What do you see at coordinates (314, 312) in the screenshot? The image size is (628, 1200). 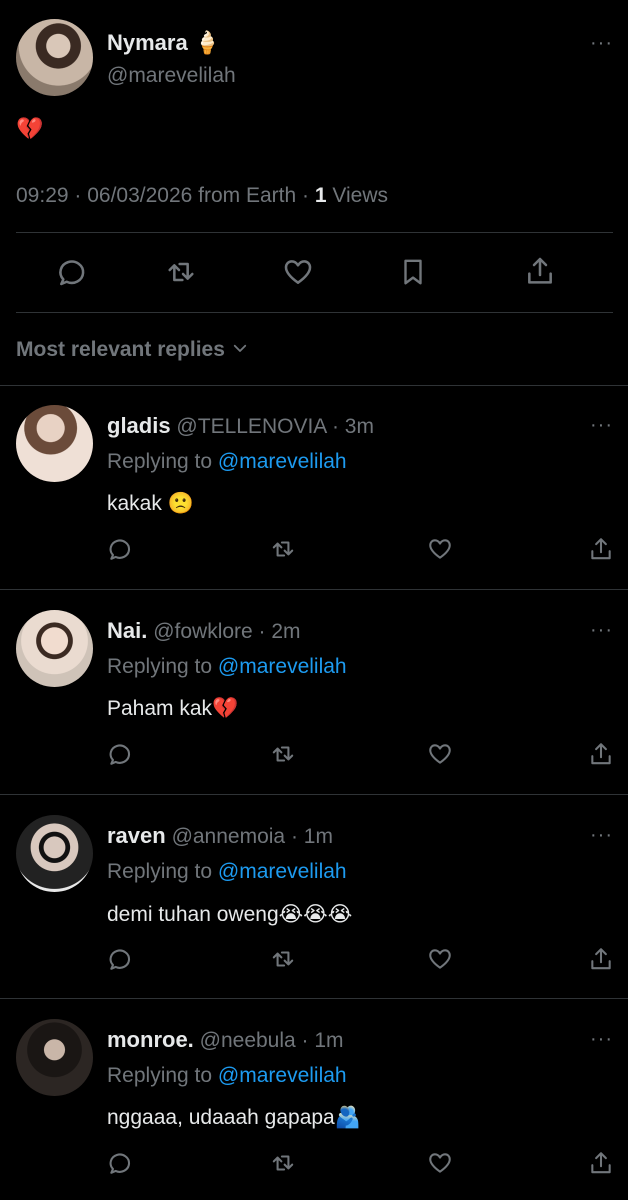 I see `divider-actions` at bounding box center [314, 312].